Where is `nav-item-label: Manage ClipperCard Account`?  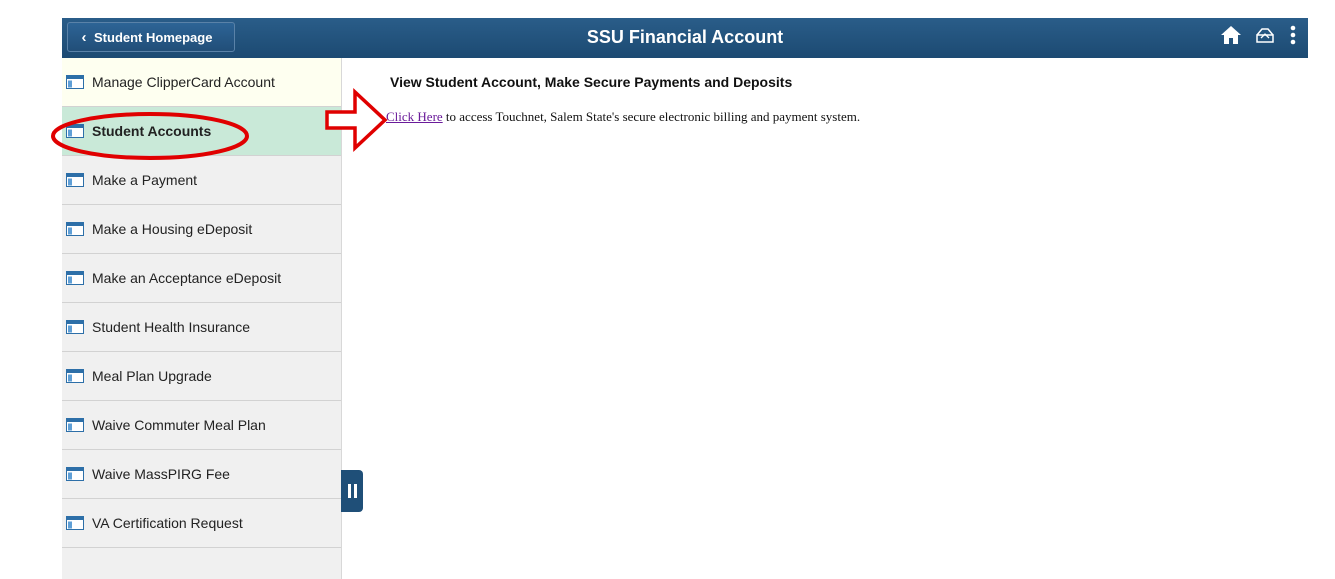 nav-item-label: Manage ClipperCard Account is located at coordinates (183, 82).